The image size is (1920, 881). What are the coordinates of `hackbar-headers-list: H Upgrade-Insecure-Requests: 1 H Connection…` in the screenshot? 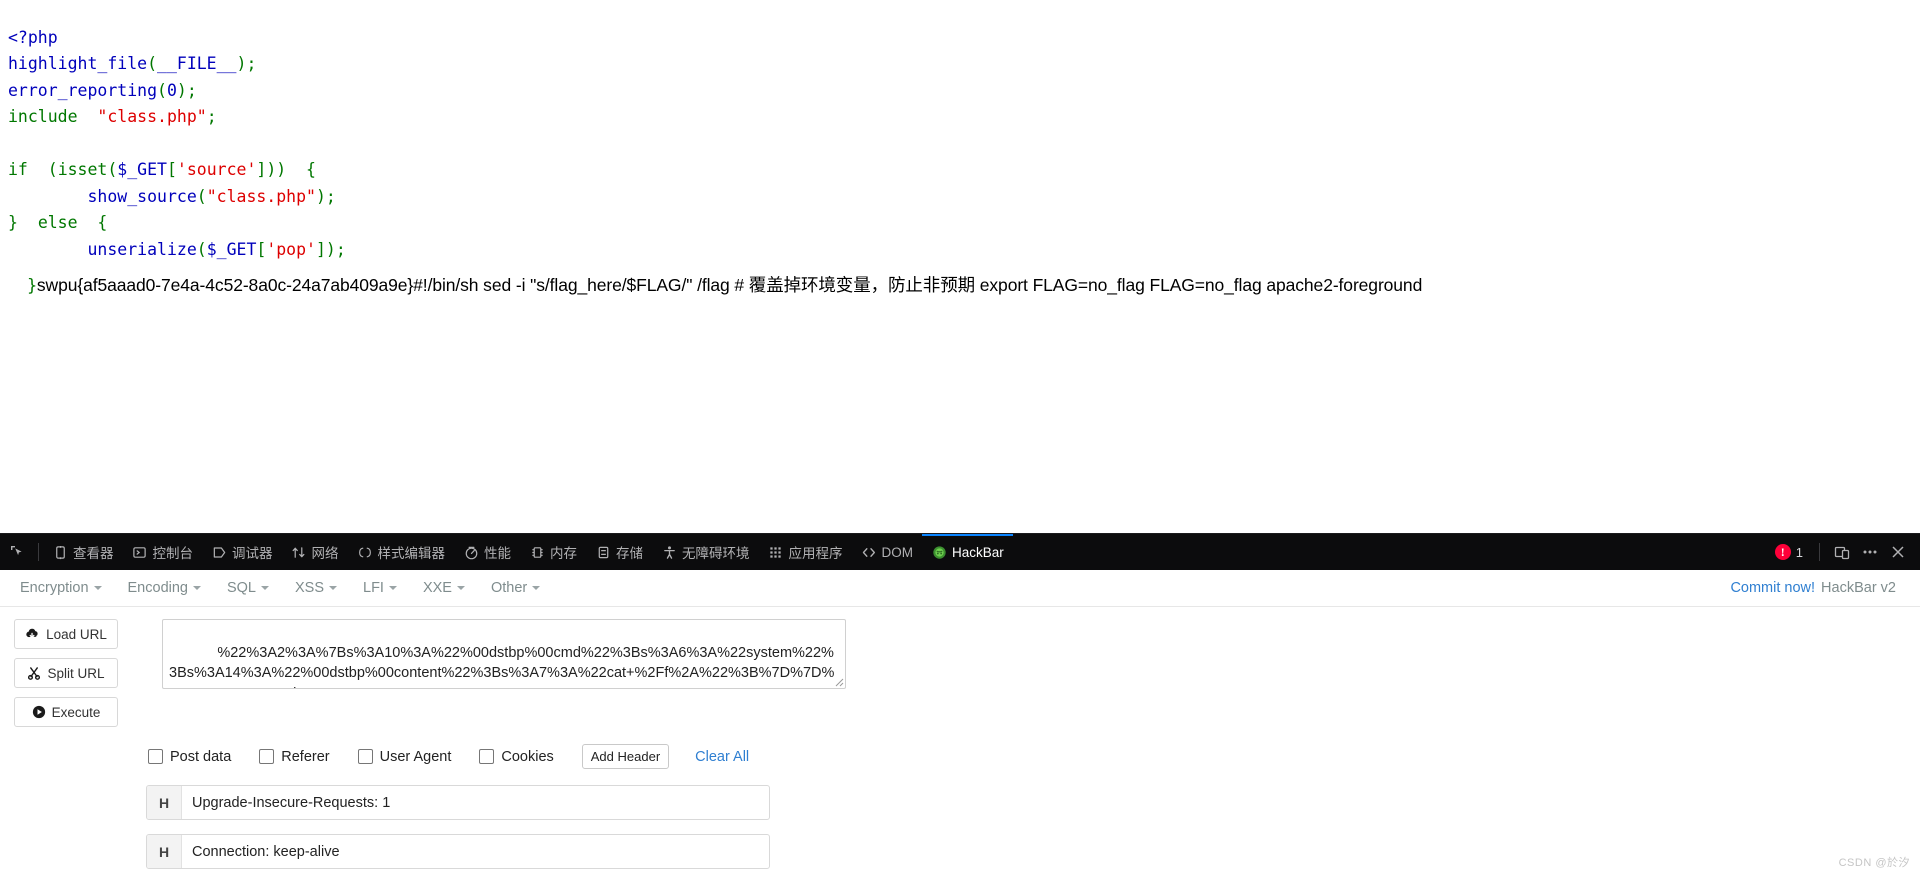 It's located at (960, 827).